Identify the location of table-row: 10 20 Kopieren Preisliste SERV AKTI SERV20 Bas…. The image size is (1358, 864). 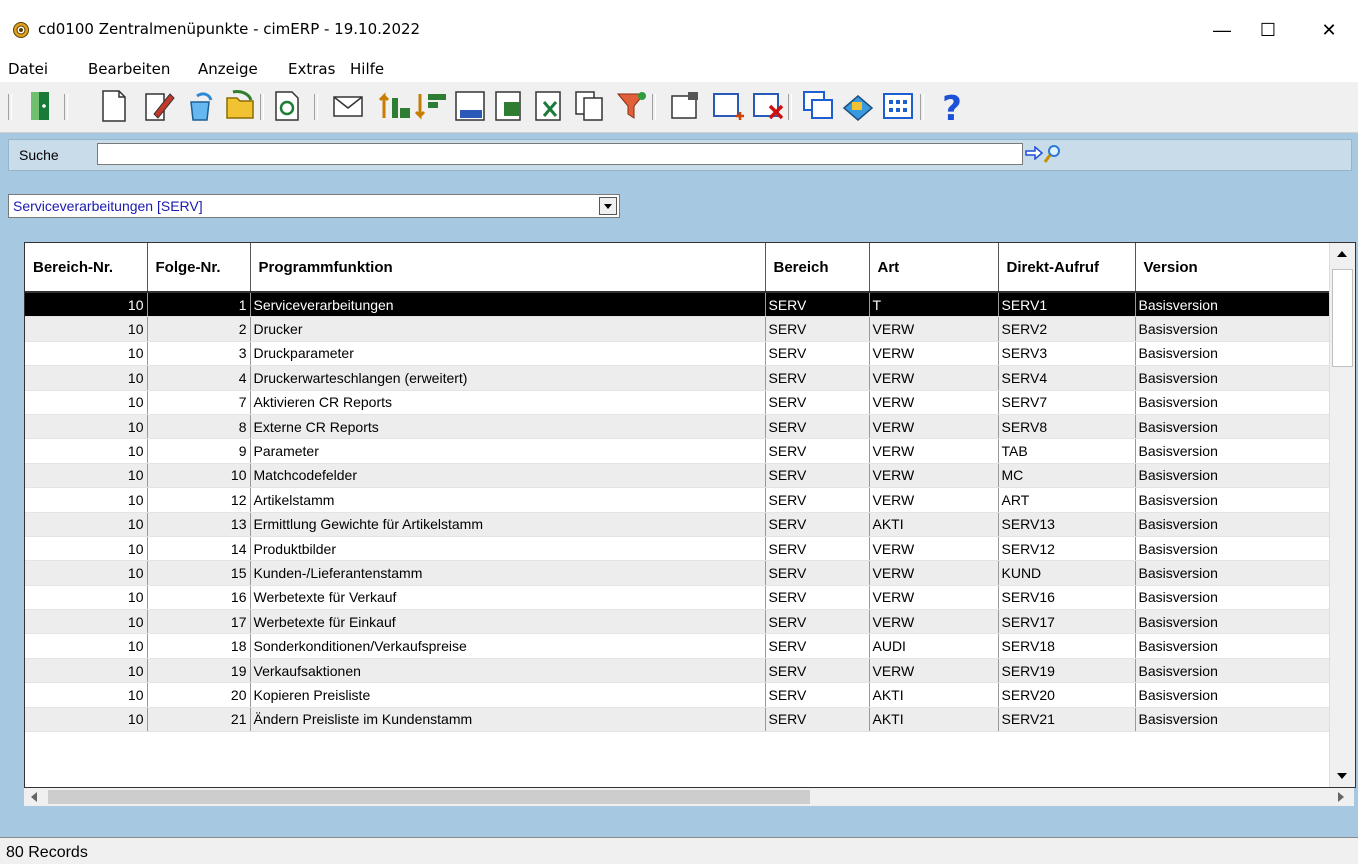
(677, 695).